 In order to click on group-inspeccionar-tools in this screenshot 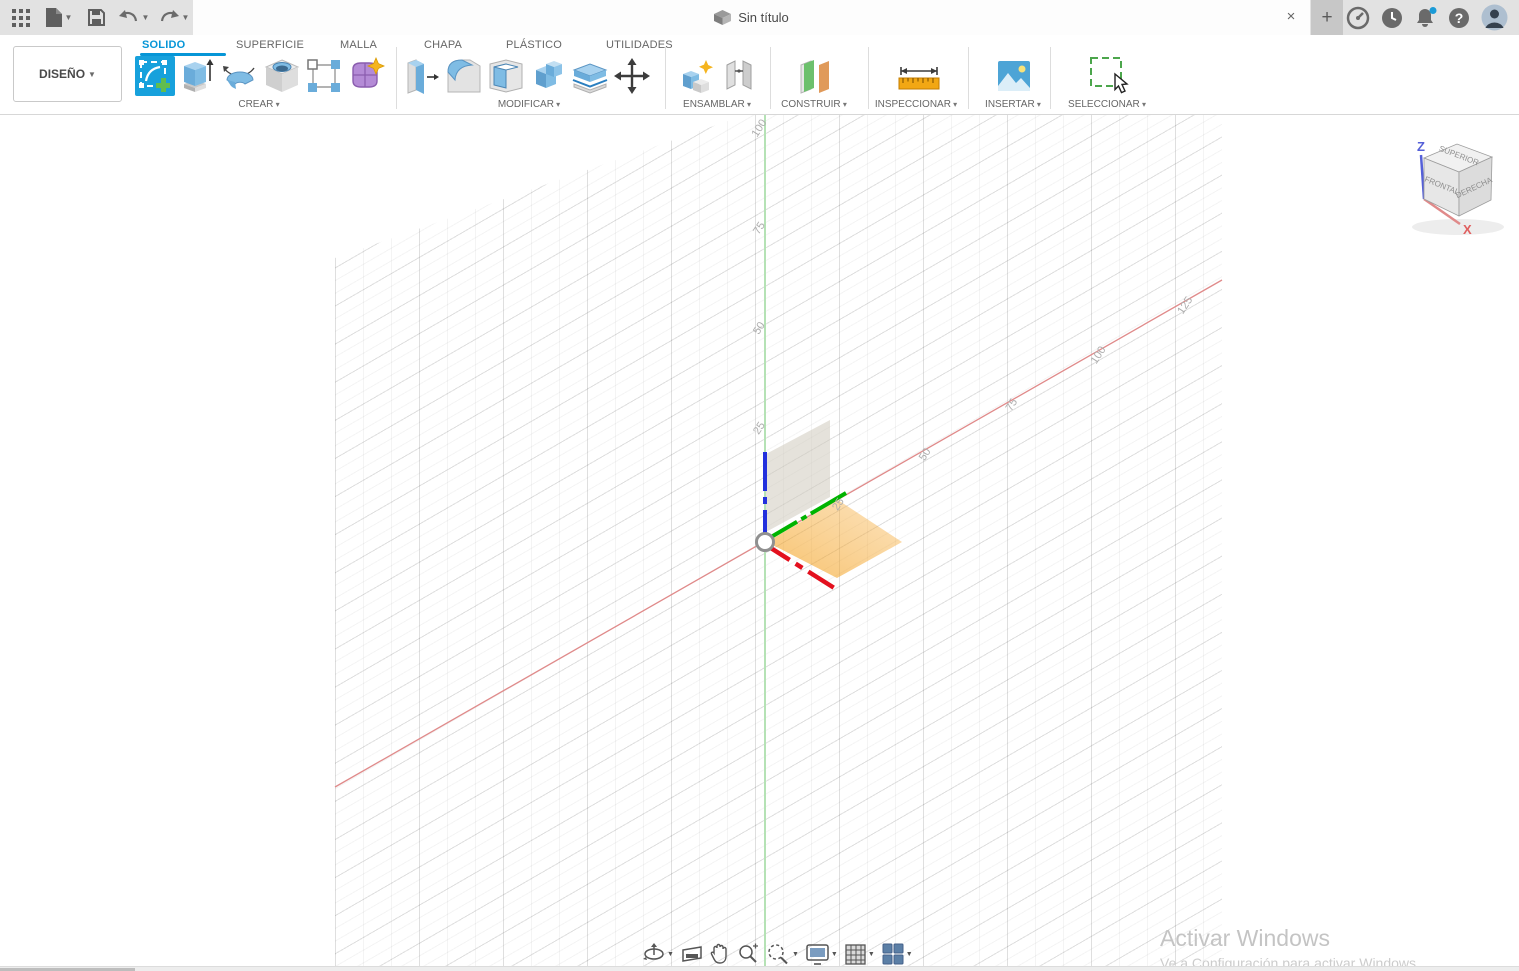, I will do `click(919, 76)`.